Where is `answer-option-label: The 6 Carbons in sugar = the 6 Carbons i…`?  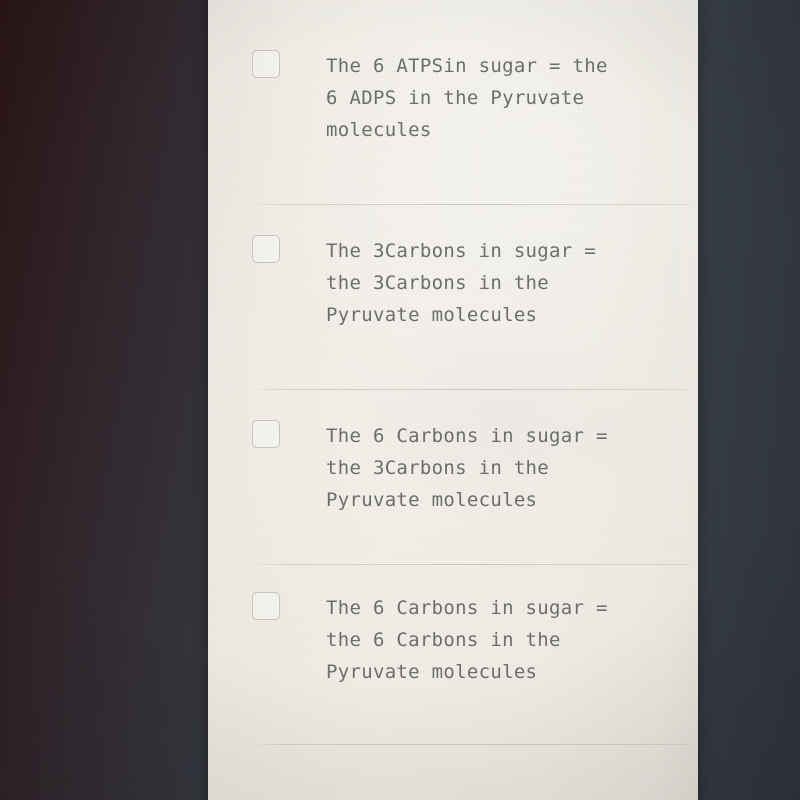
answer-option-label: The 6 Carbons in sugar = the 6 Carbons i… is located at coordinates (467, 640).